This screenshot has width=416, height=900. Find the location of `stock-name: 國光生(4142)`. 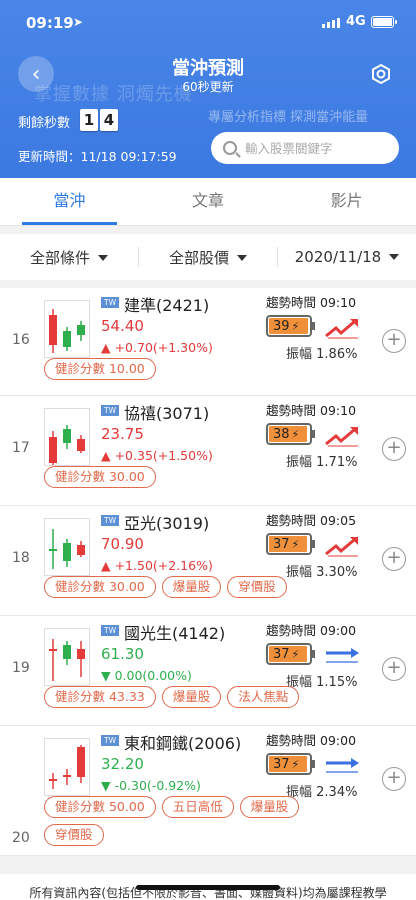

stock-name: 國光生(4142) is located at coordinates (174, 632).